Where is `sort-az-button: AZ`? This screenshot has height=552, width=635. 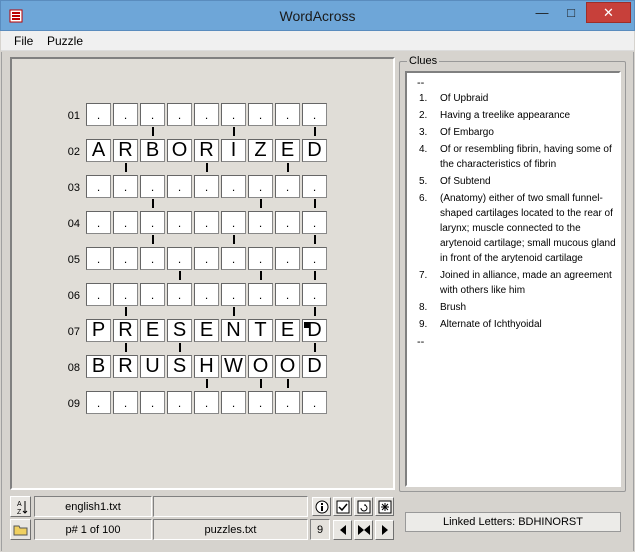
sort-az-button: AZ is located at coordinates (20, 506).